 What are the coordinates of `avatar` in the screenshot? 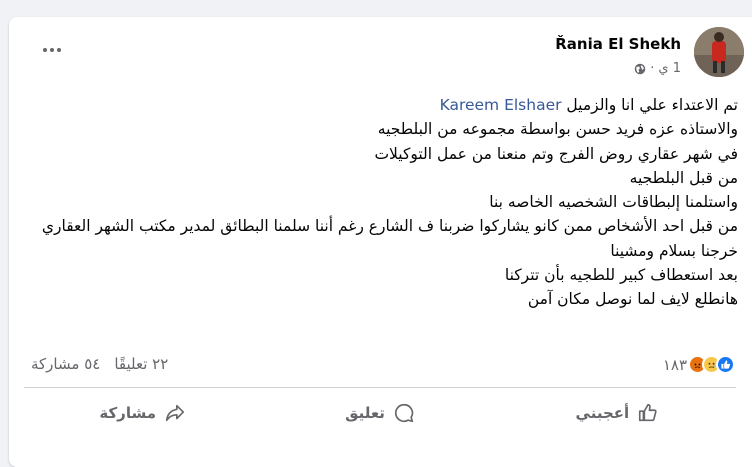 It's located at (719, 52).